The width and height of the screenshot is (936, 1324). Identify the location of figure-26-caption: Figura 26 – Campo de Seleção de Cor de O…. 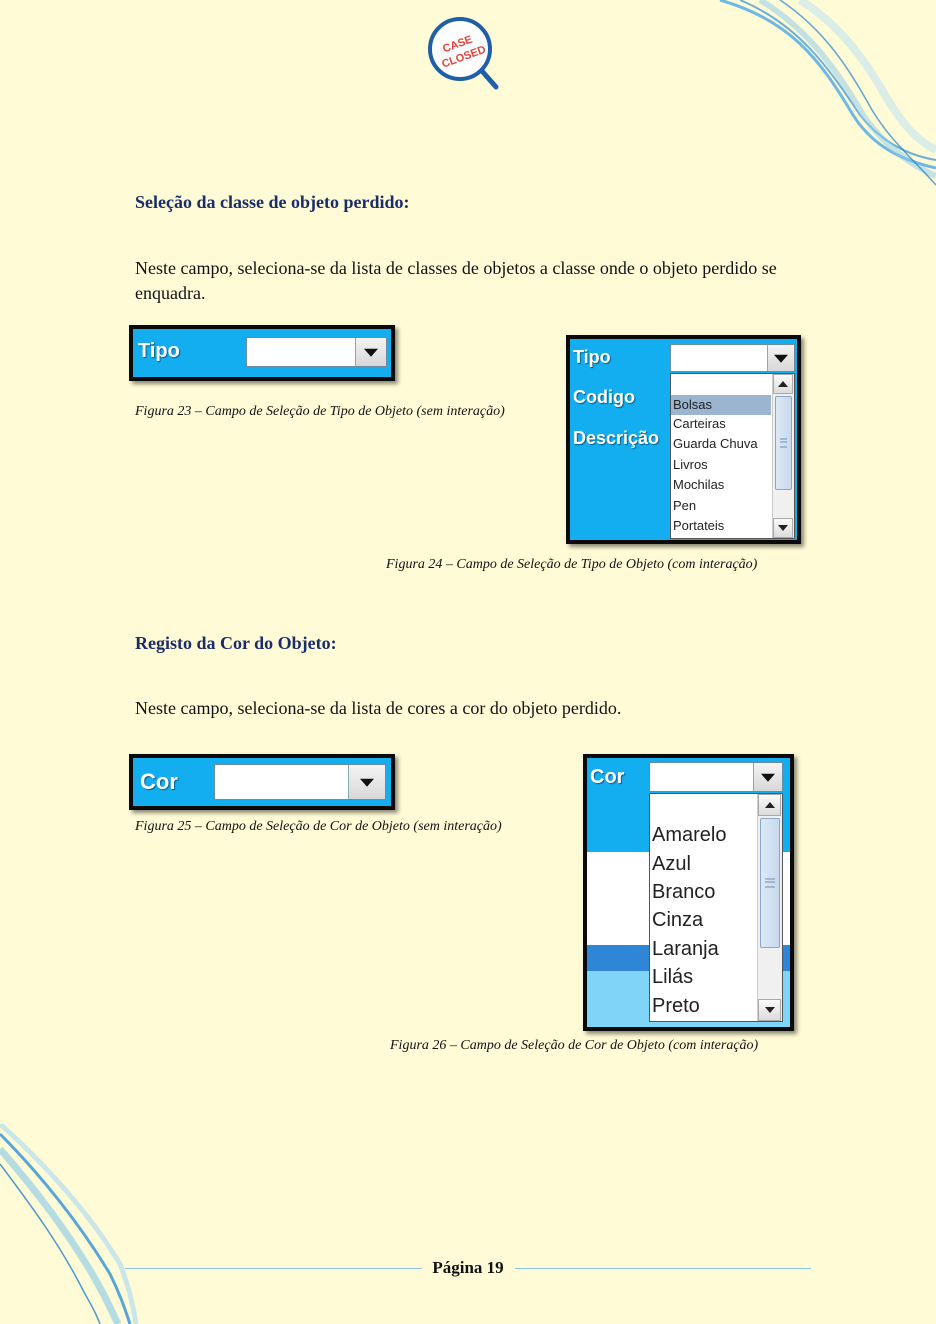
(574, 1045).